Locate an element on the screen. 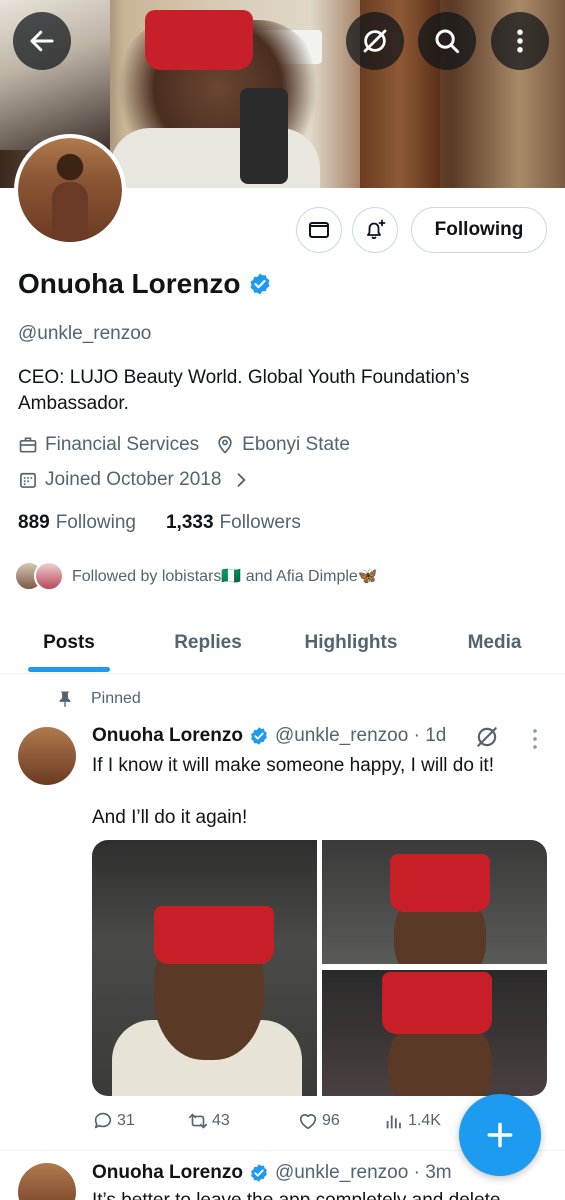 The width and height of the screenshot is (565, 1200). reply-button: 31 is located at coordinates (139, 1121).